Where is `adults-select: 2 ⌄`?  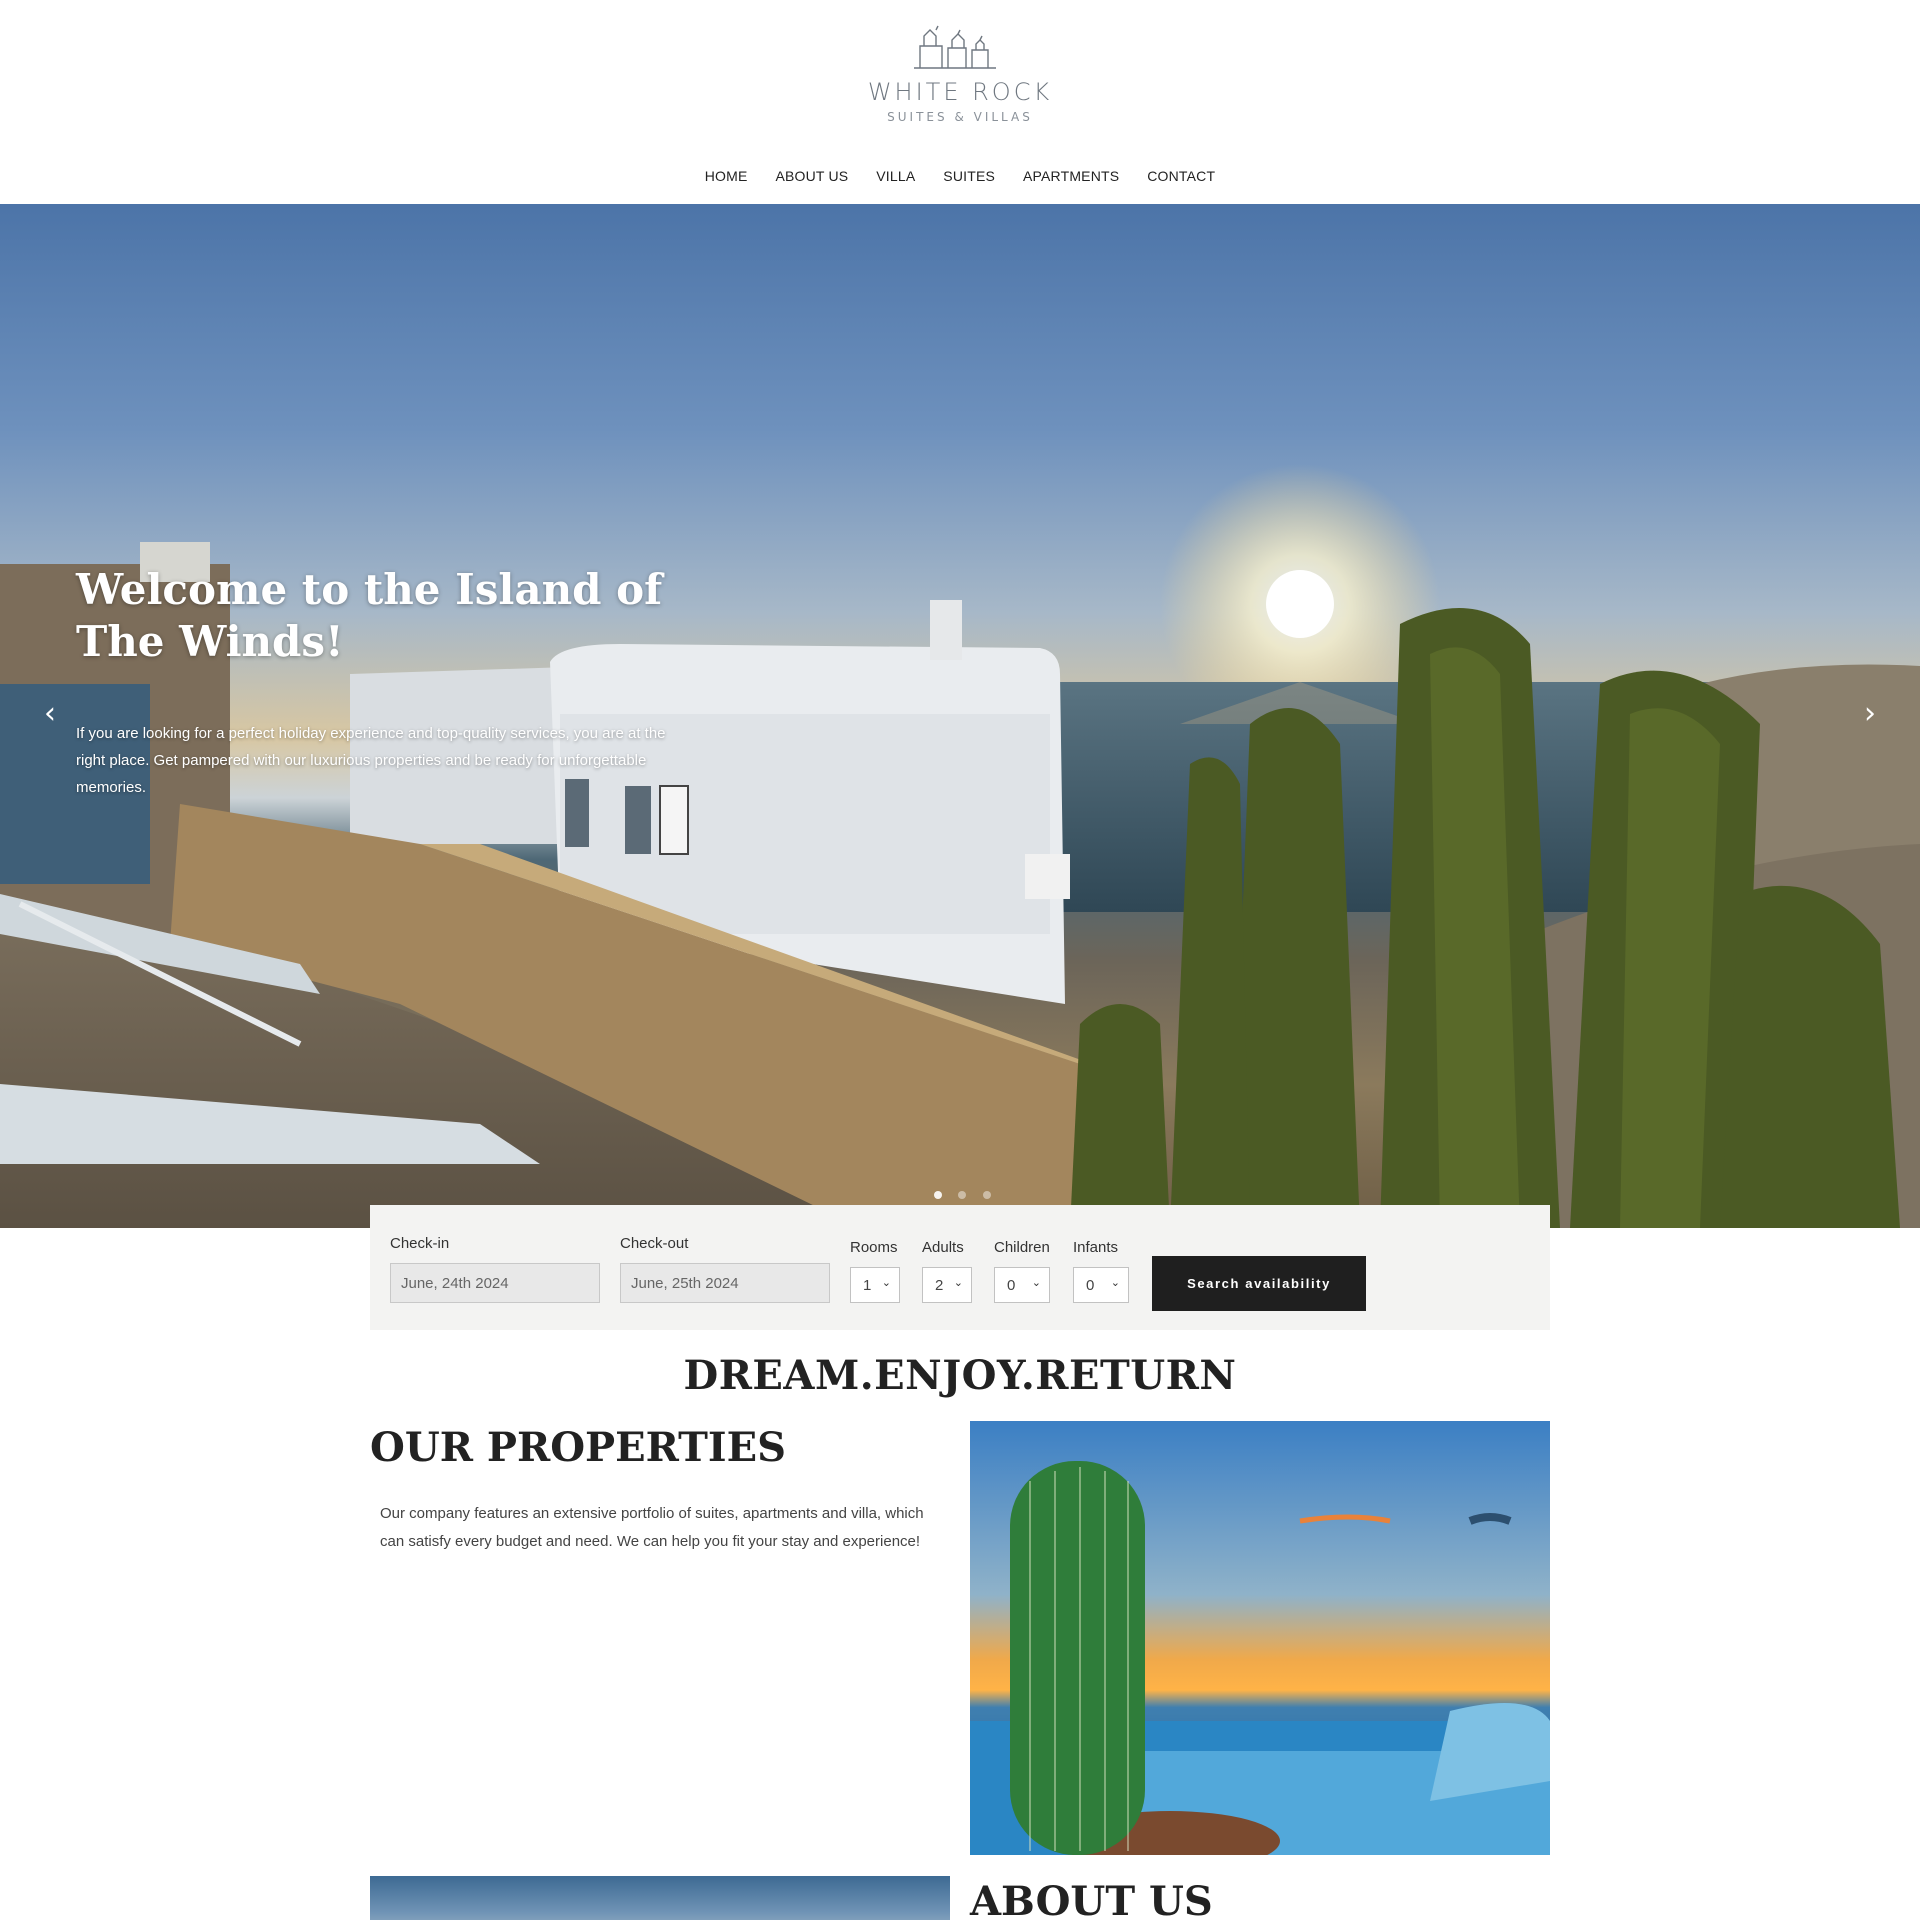
adults-select: 2 ⌄ is located at coordinates (947, 1285).